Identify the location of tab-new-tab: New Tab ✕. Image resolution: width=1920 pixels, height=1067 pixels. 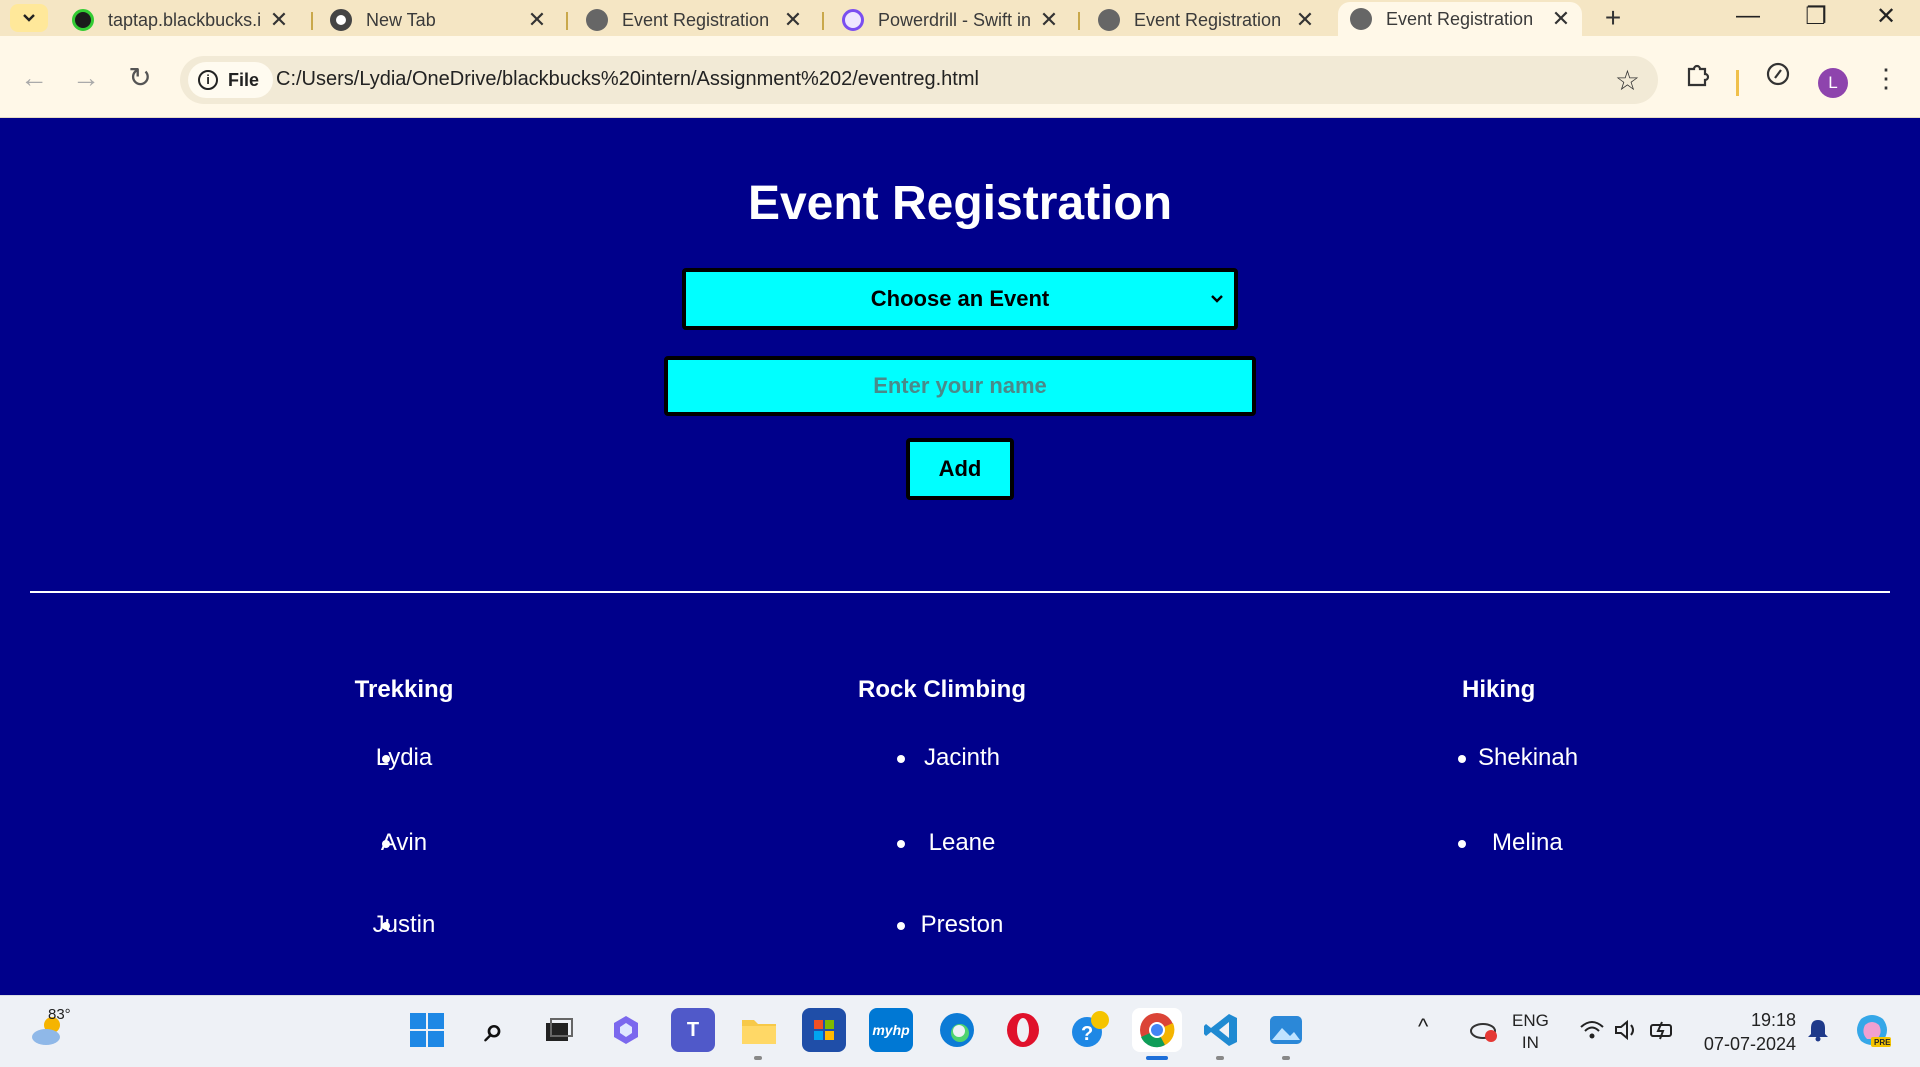
(438, 20).